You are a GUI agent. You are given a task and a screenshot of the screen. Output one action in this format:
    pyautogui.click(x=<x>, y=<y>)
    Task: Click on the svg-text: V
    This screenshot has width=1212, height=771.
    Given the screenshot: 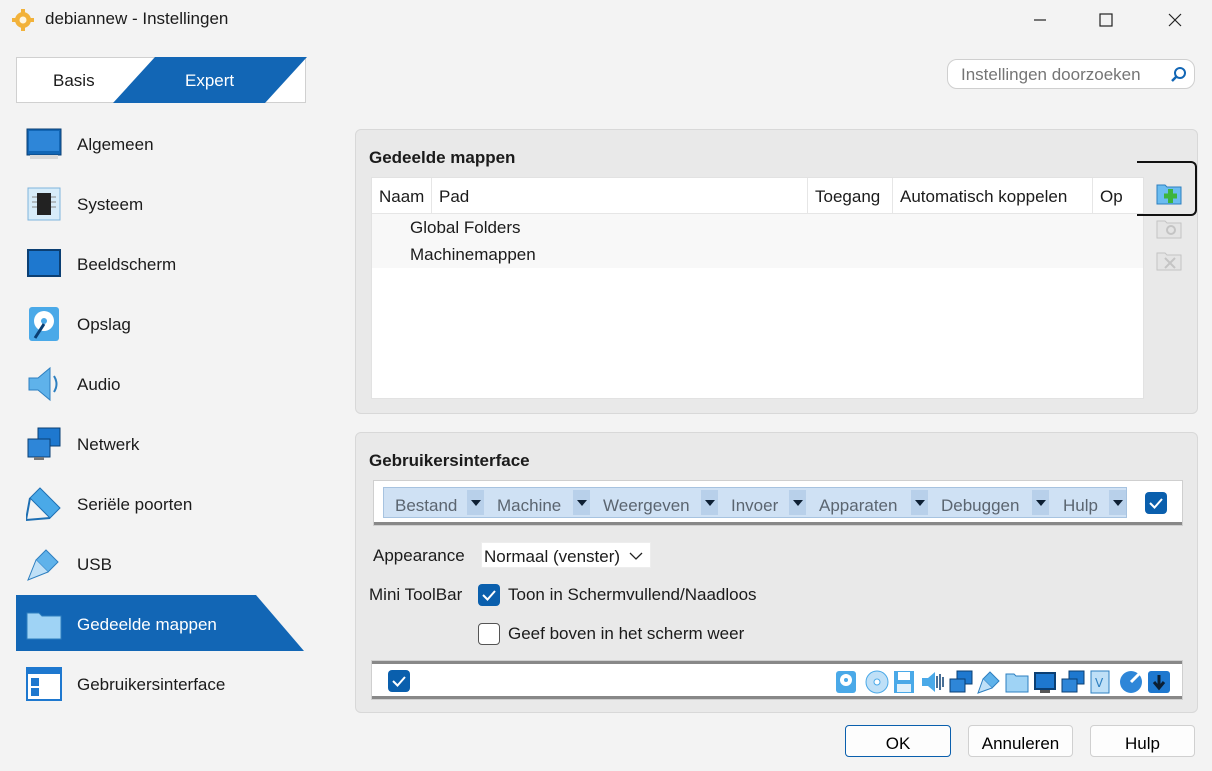 What is the action you would take?
    pyautogui.click(x=1099, y=683)
    